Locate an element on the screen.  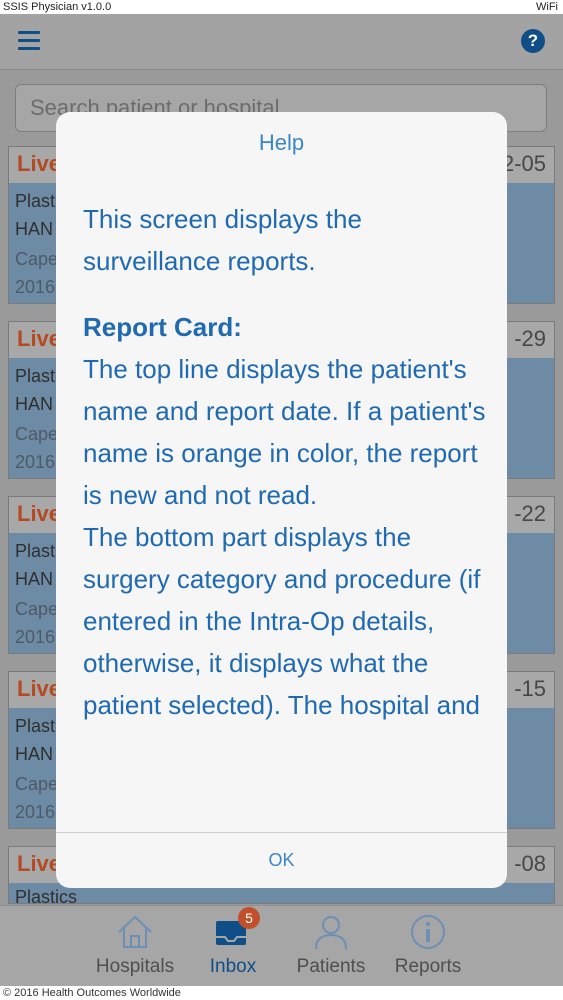
help-icon: ? is located at coordinates (533, 41).